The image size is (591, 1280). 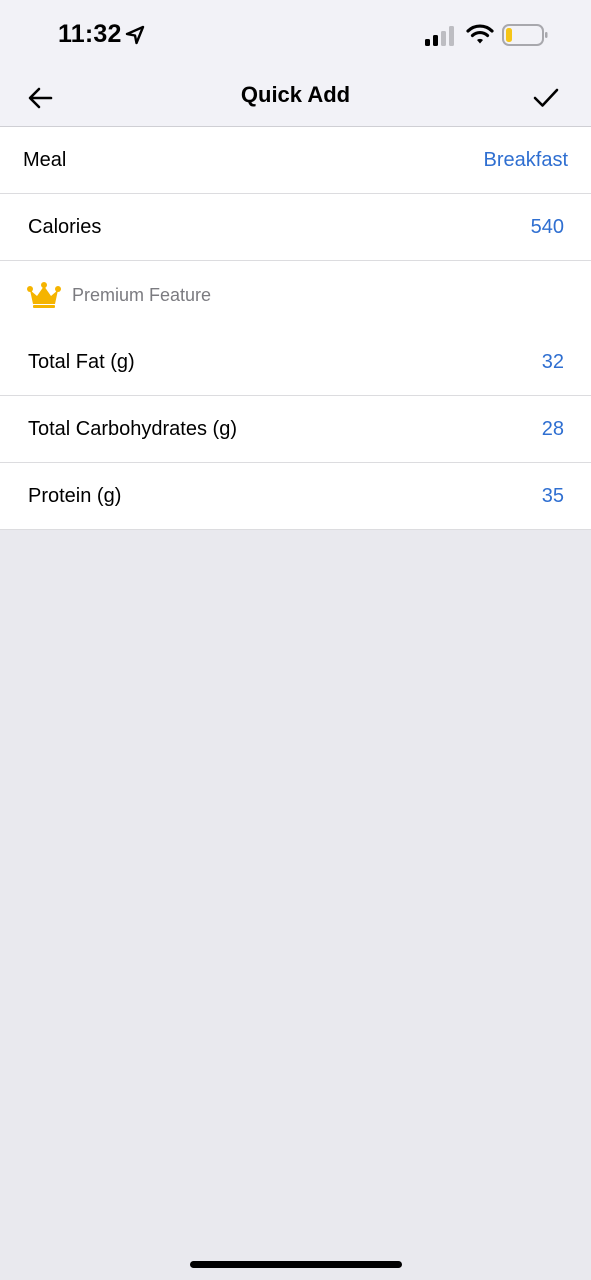 I want to click on wifi-icon, so click(x=480, y=34).